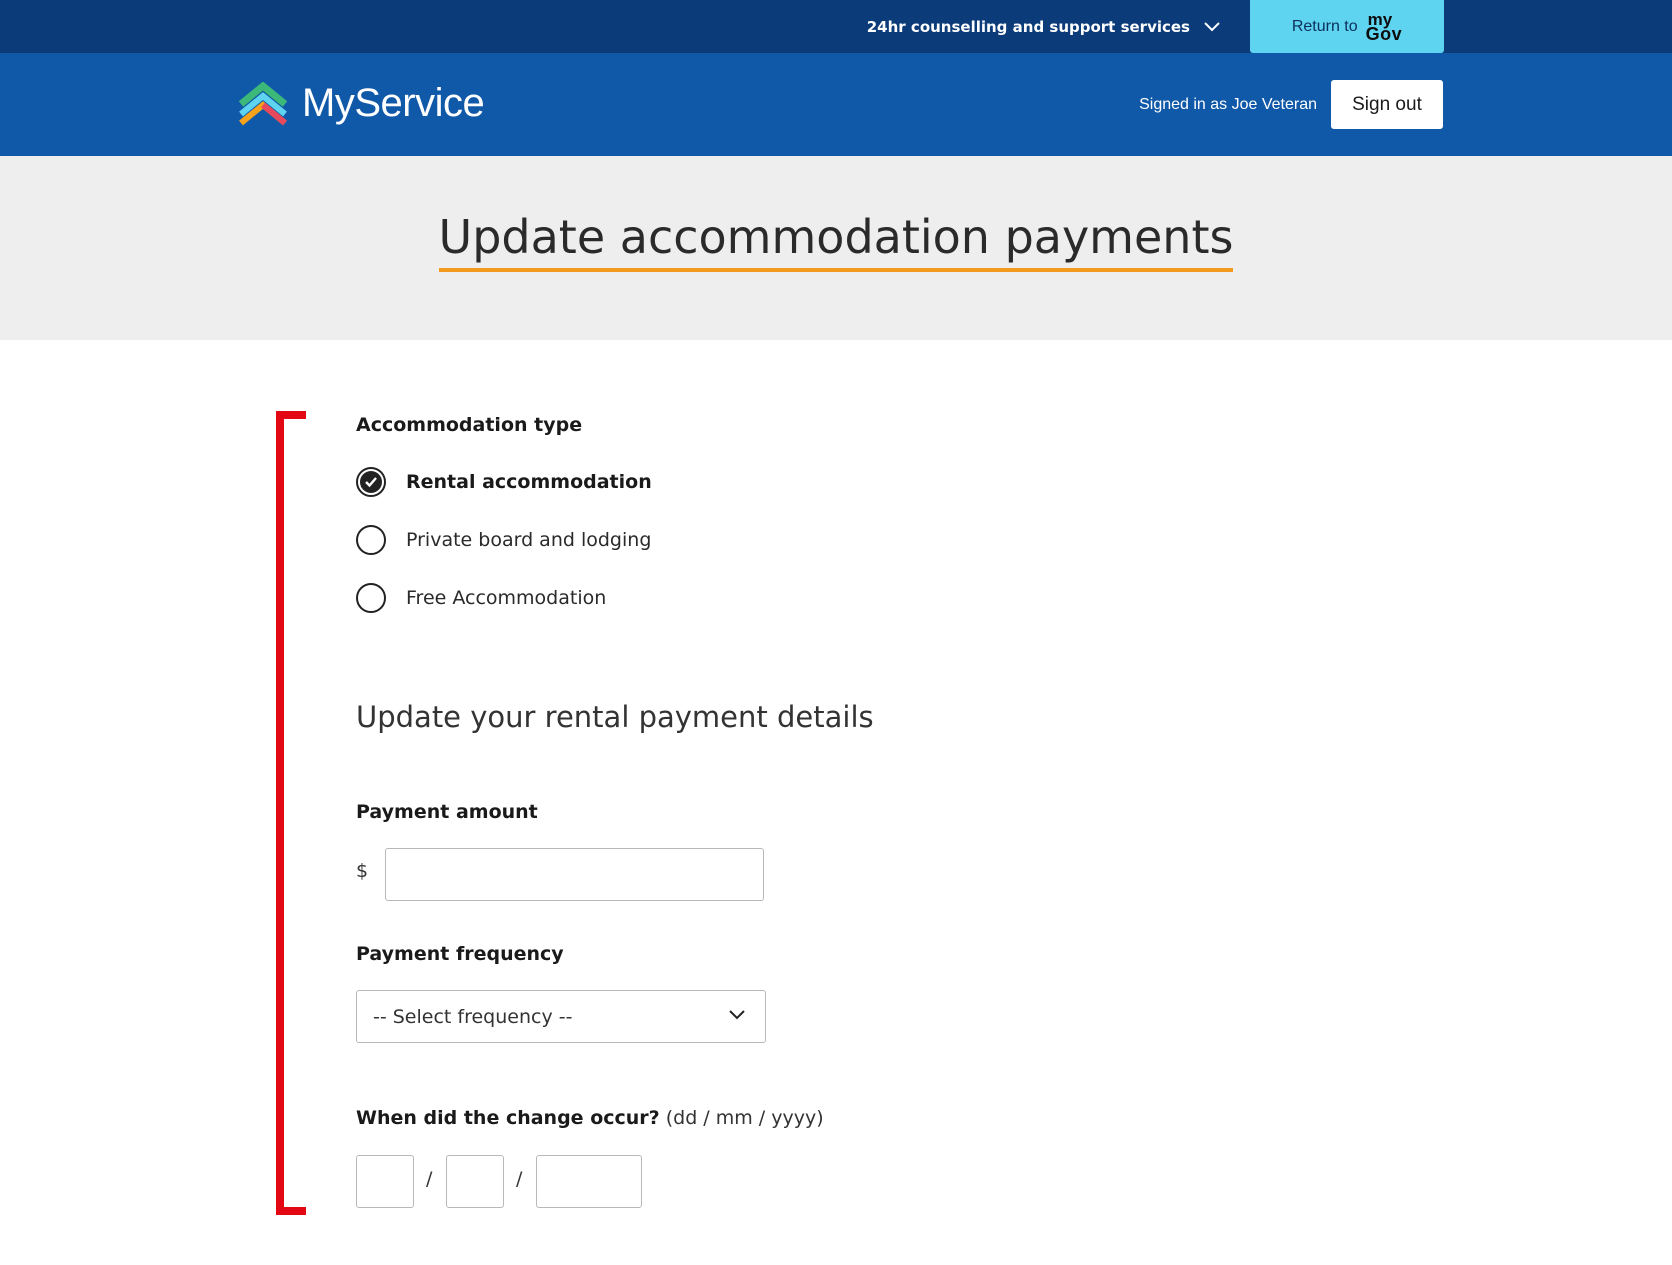 The height and width of the screenshot is (1265, 1672). I want to click on radio-rental-accommodation: Rental accommodation, so click(504, 482).